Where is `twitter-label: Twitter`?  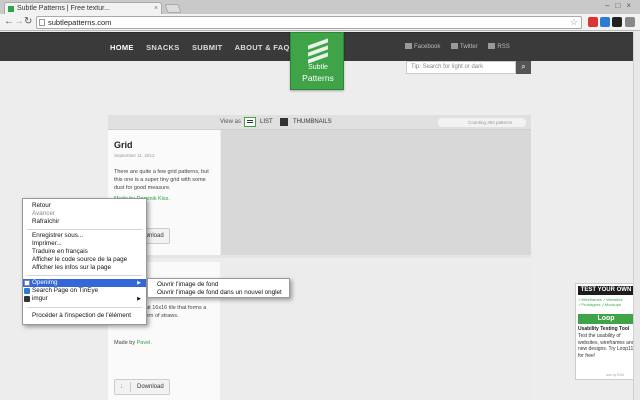
twitter-label: Twitter is located at coordinates (469, 47).